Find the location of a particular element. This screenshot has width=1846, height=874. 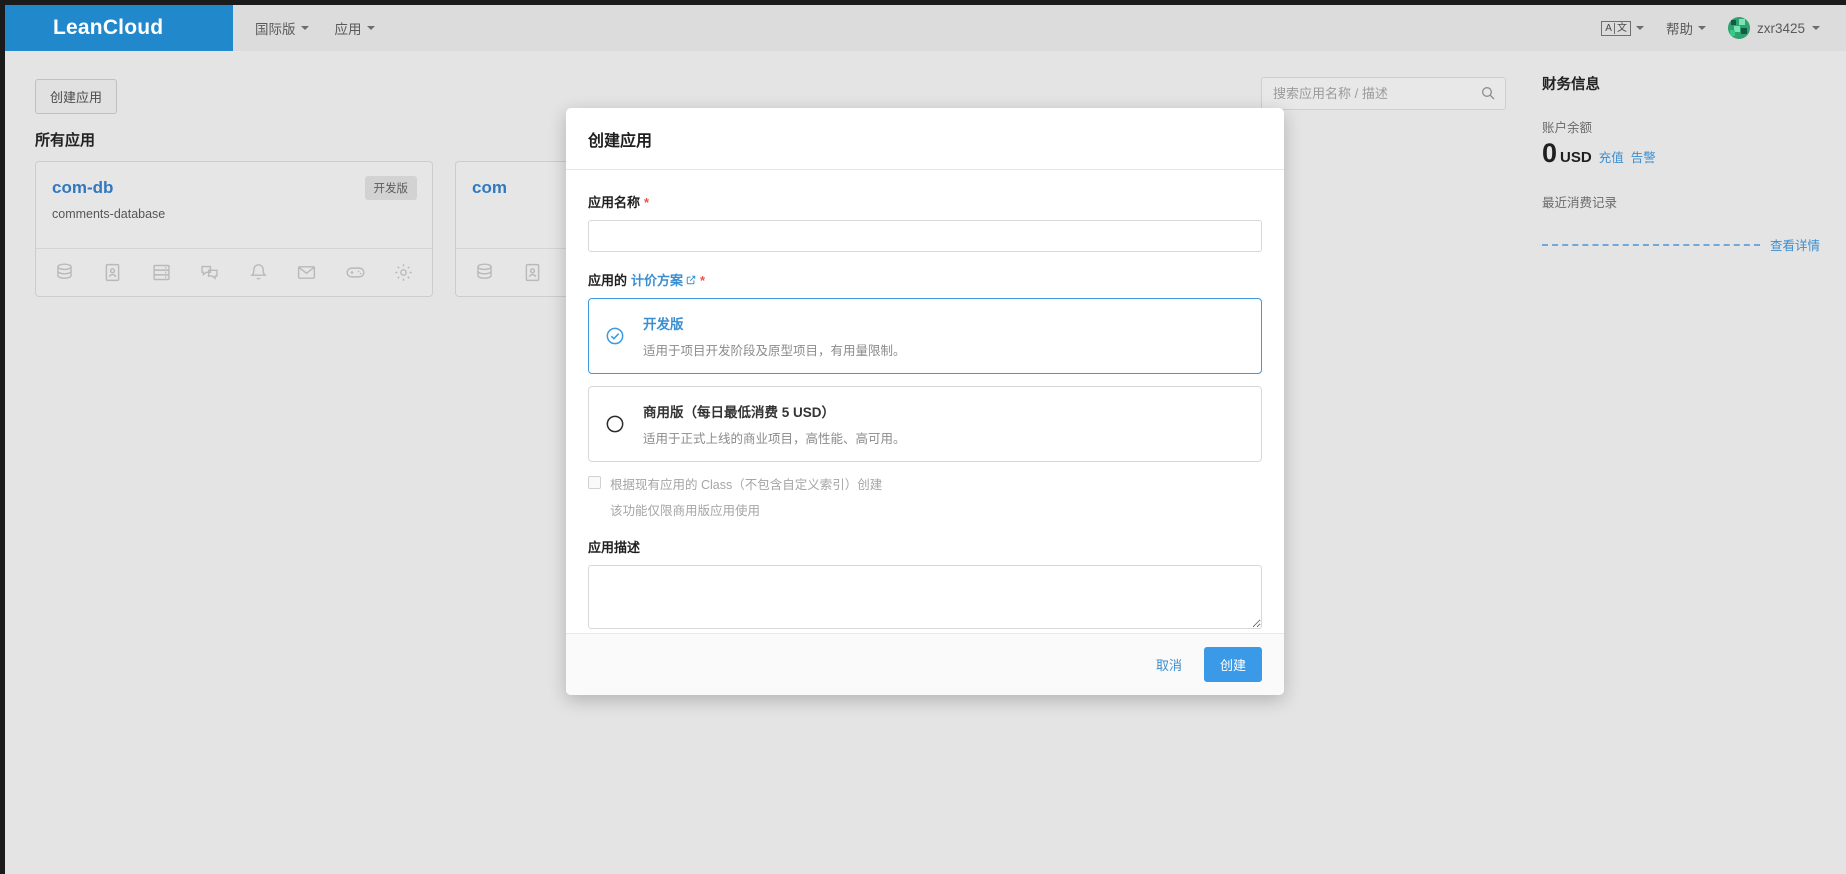

app-card: com-db comments-database 开发版 is located at coordinates (234, 229).